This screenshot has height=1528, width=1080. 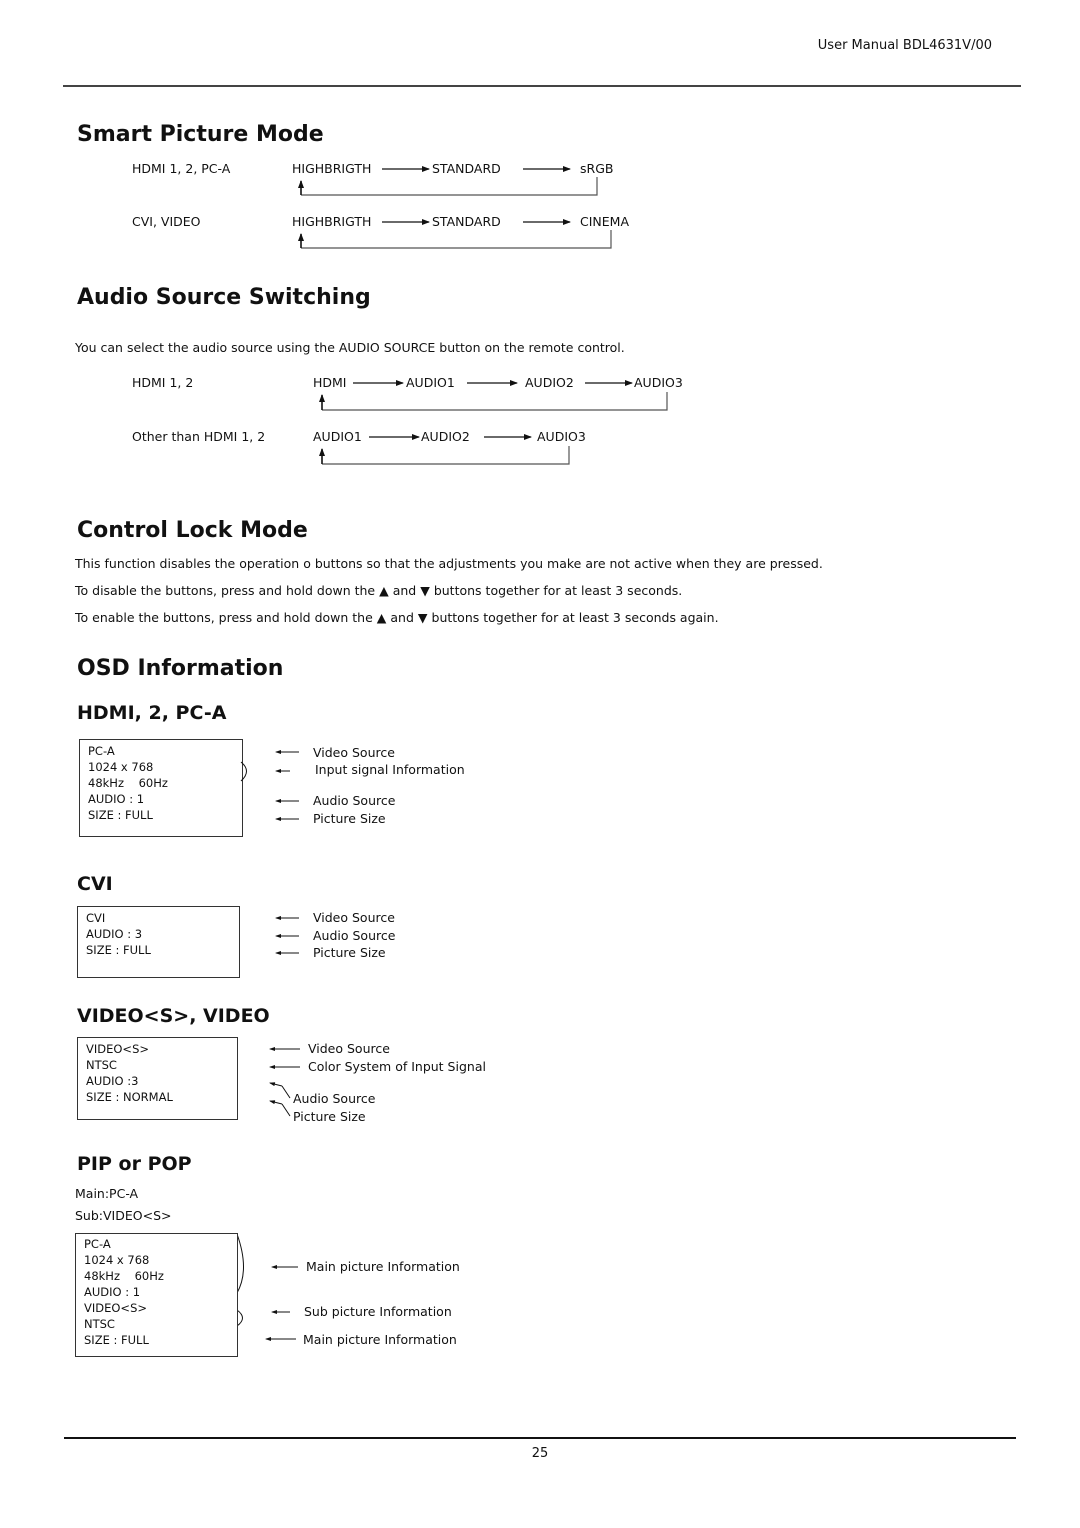 I want to click on osd-video-box: VIDEO<S> NTSC AUDIO :3 SIZE : NORMAL, so click(x=157, y=1078).